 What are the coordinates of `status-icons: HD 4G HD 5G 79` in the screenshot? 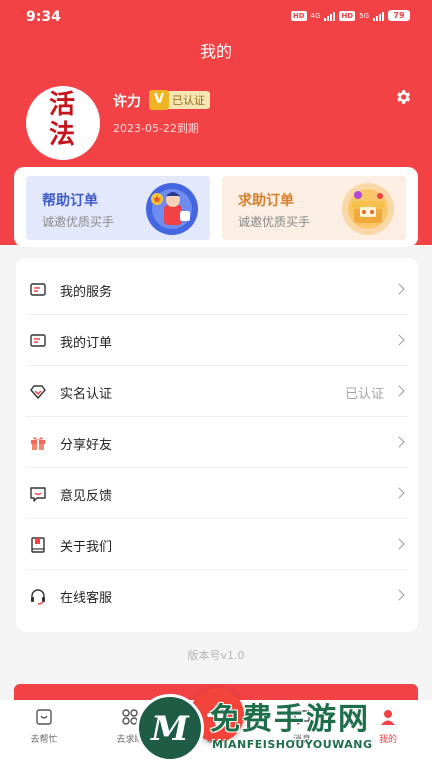 It's located at (350, 15).